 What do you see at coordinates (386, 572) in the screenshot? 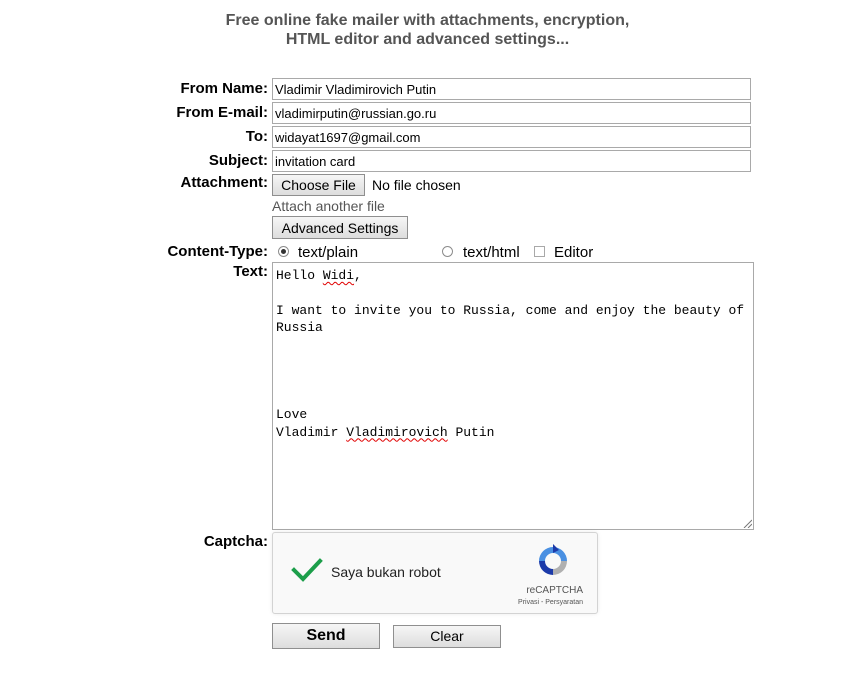
I see `captcha-checkbox-text: Saya bukan robot` at bounding box center [386, 572].